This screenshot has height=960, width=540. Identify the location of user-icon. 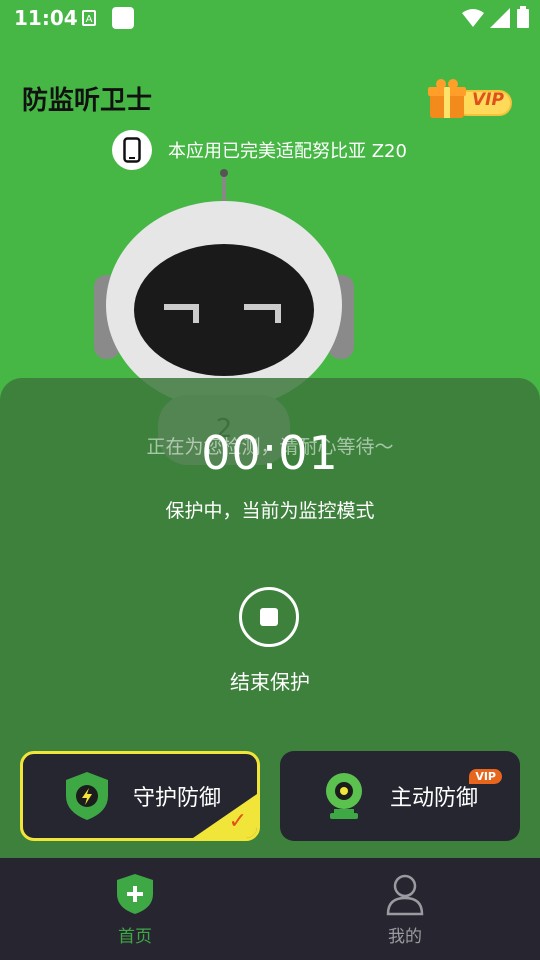
(405, 895).